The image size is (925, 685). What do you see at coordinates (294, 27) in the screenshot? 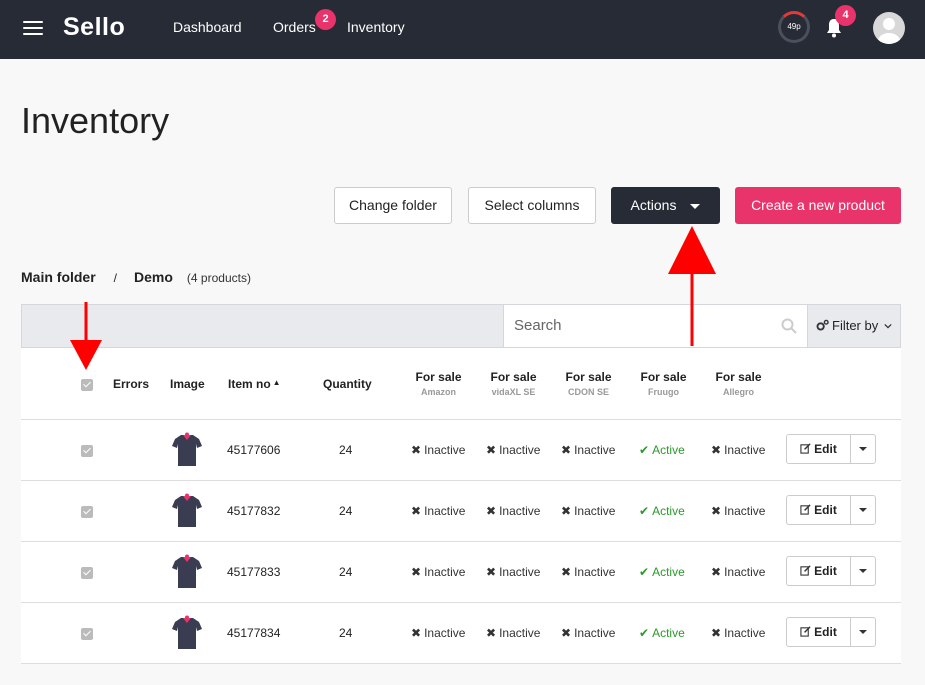
I see `nav-orders: Orders` at bounding box center [294, 27].